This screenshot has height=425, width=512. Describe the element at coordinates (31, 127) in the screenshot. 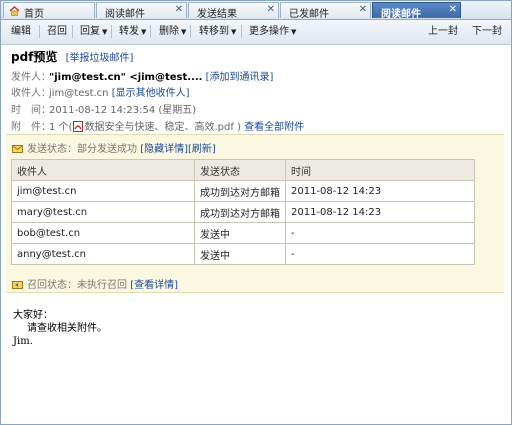

I see `attachment-label: 附 件：` at that location.